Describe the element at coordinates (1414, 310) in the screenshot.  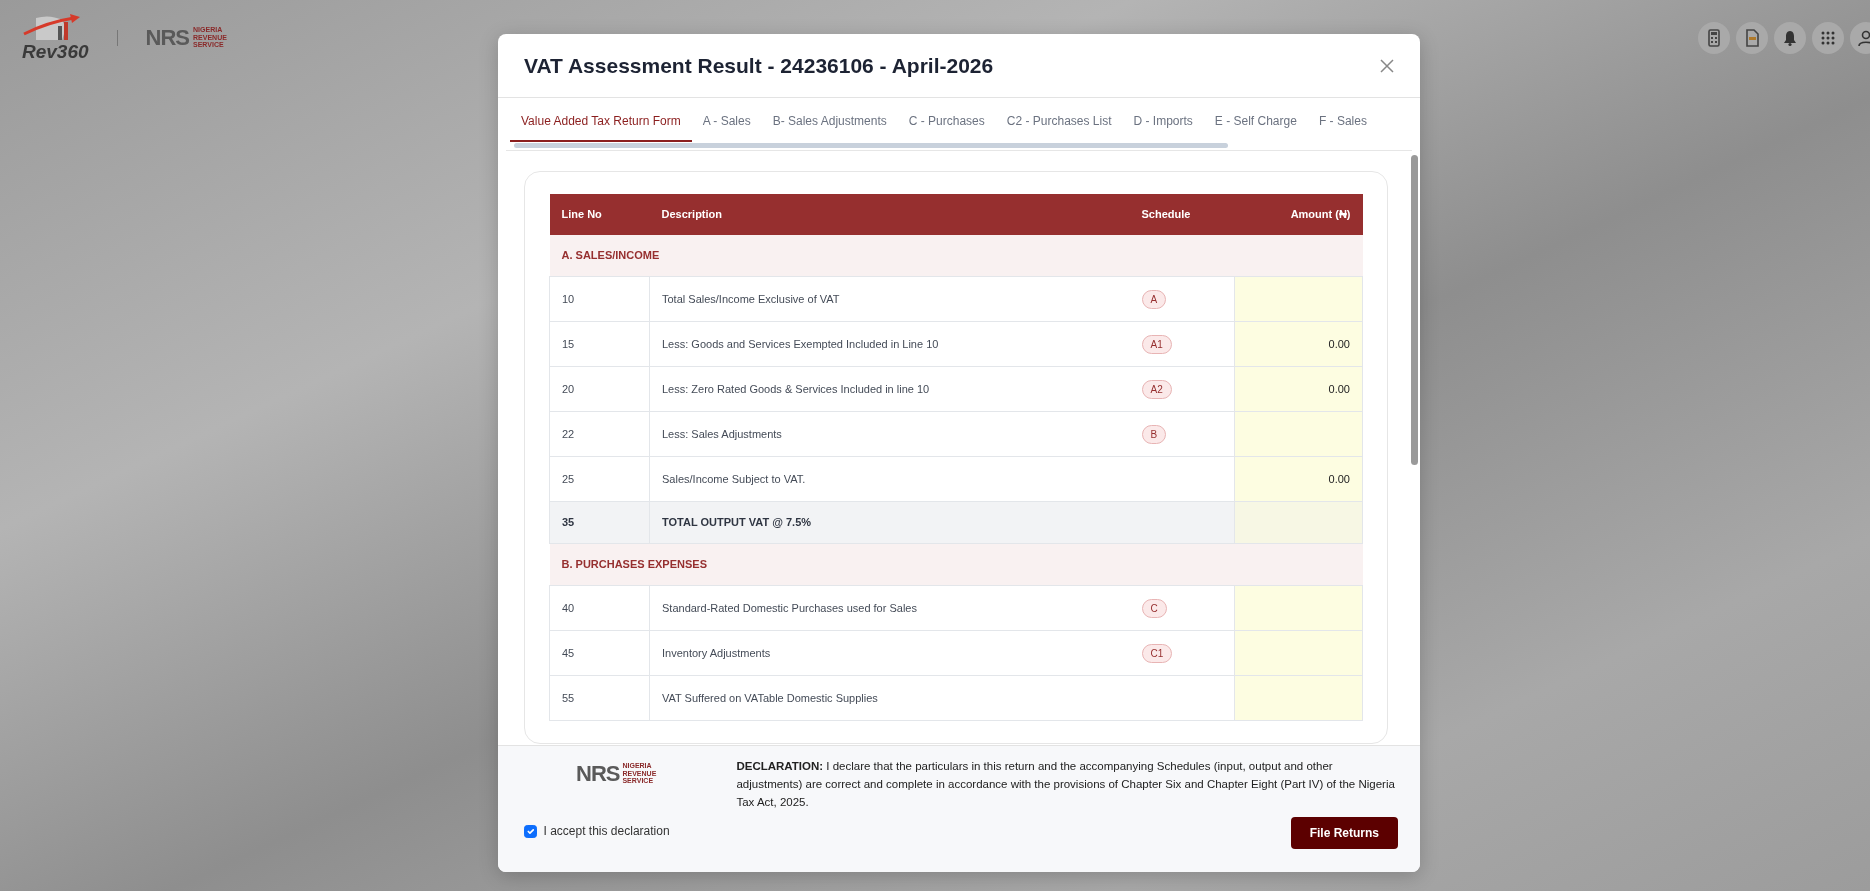
I see `scrollbar-thumb` at that location.